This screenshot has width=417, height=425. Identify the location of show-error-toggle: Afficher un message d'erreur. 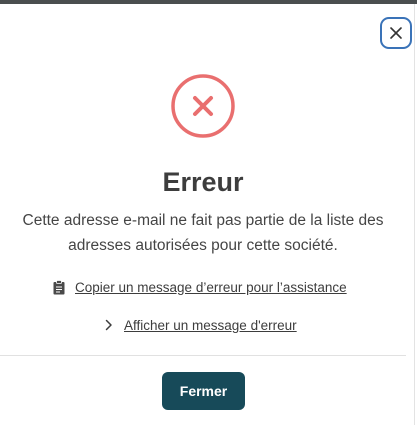
(200, 325).